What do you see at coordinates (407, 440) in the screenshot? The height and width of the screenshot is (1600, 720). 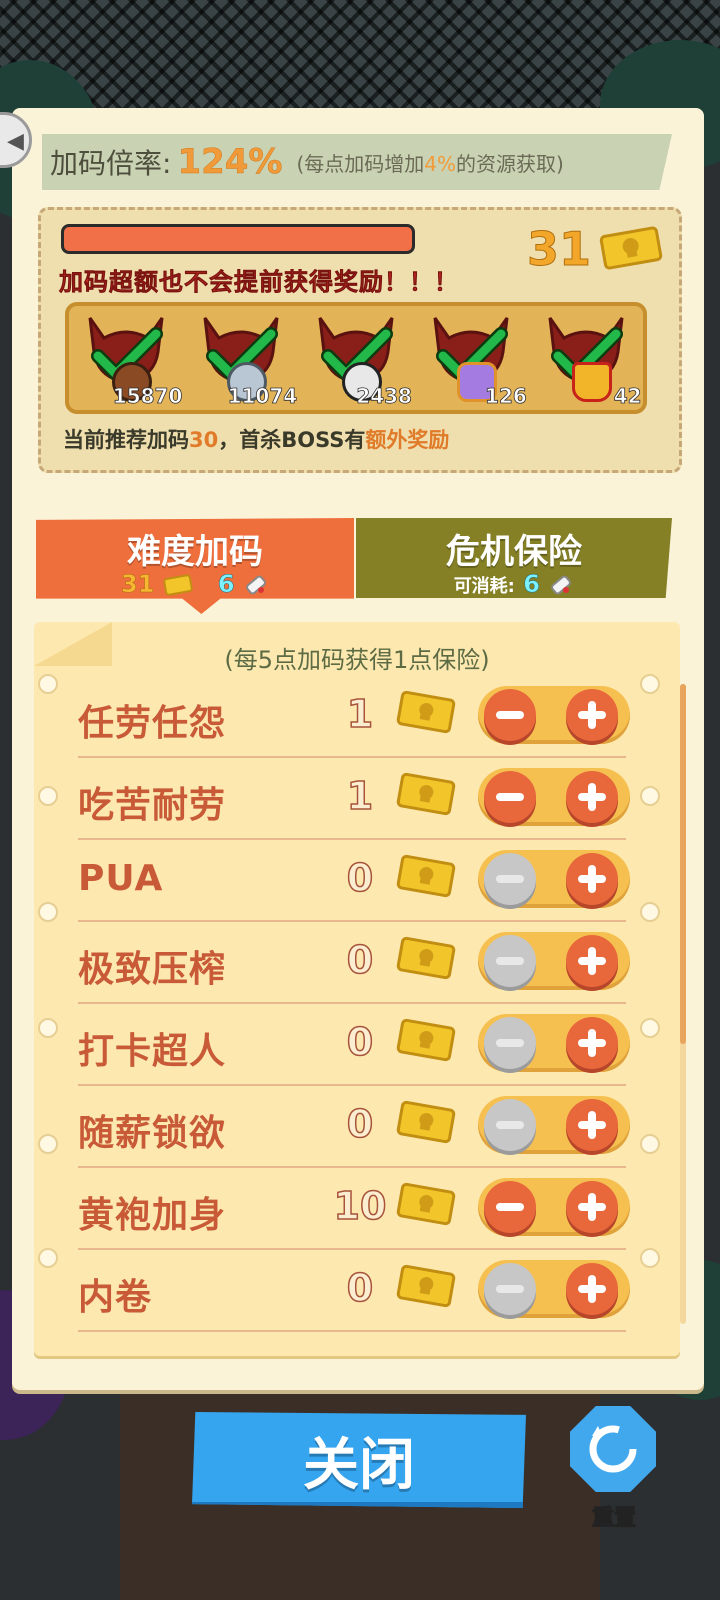 I see `recommend-extra-reward: 额外奖励` at bounding box center [407, 440].